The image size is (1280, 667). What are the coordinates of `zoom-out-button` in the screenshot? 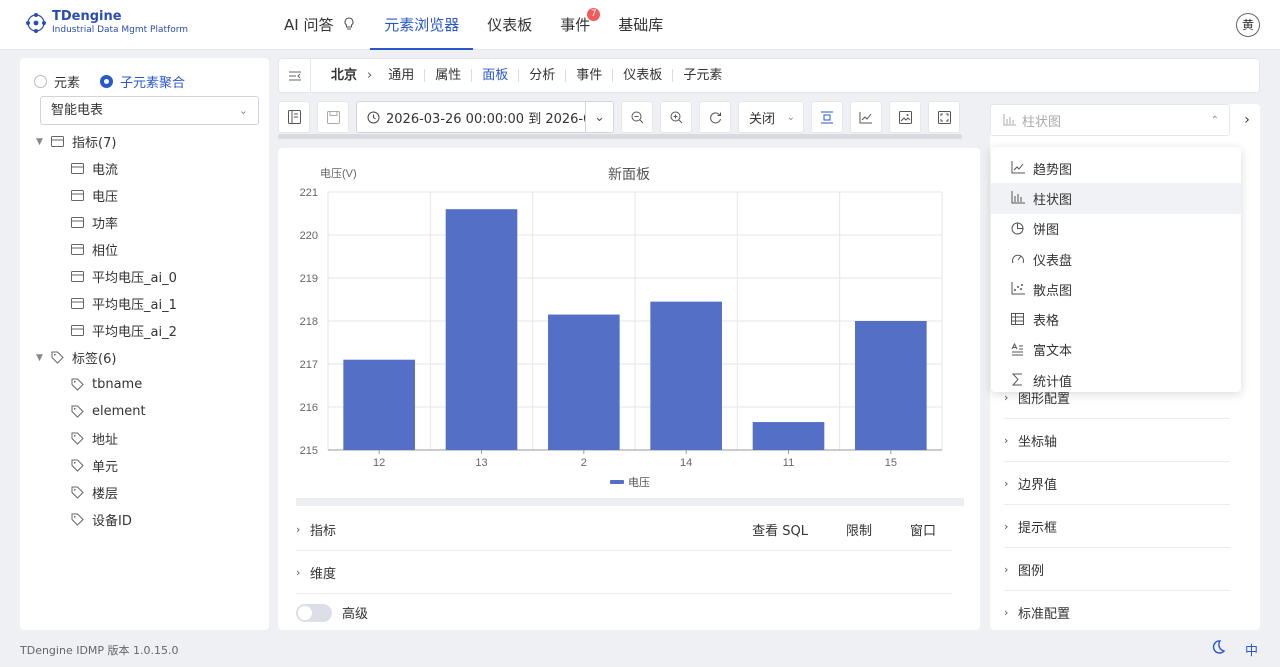 It's located at (637, 117).